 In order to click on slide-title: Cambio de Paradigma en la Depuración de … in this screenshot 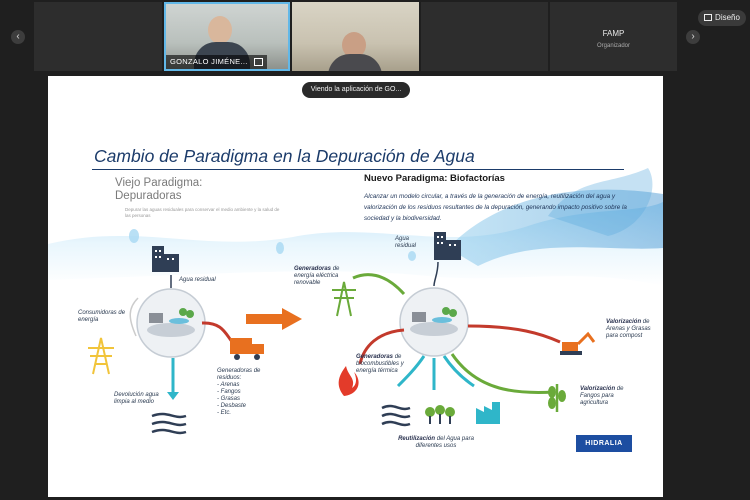, I will do `click(284, 156)`.